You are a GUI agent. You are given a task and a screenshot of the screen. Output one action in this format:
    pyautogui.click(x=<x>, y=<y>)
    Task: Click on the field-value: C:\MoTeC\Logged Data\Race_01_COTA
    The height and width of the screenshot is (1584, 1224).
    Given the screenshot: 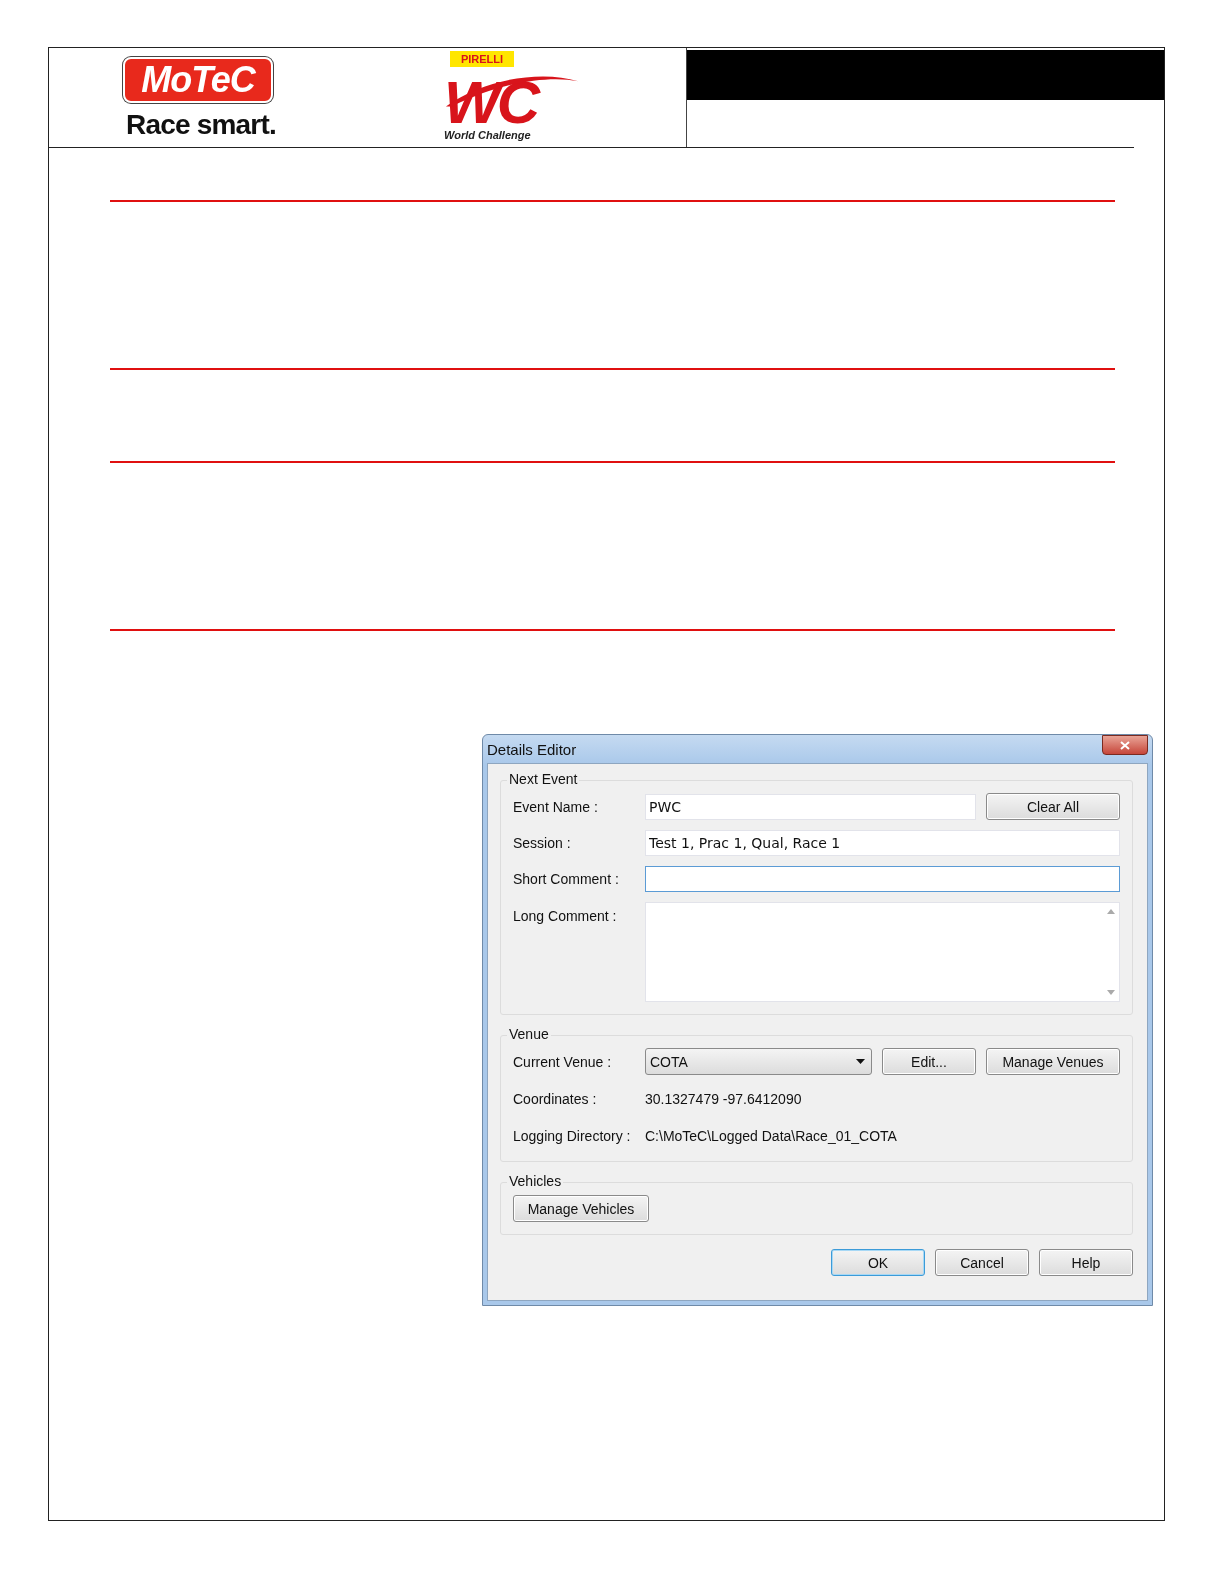 What is the action you would take?
    pyautogui.click(x=771, y=1135)
    